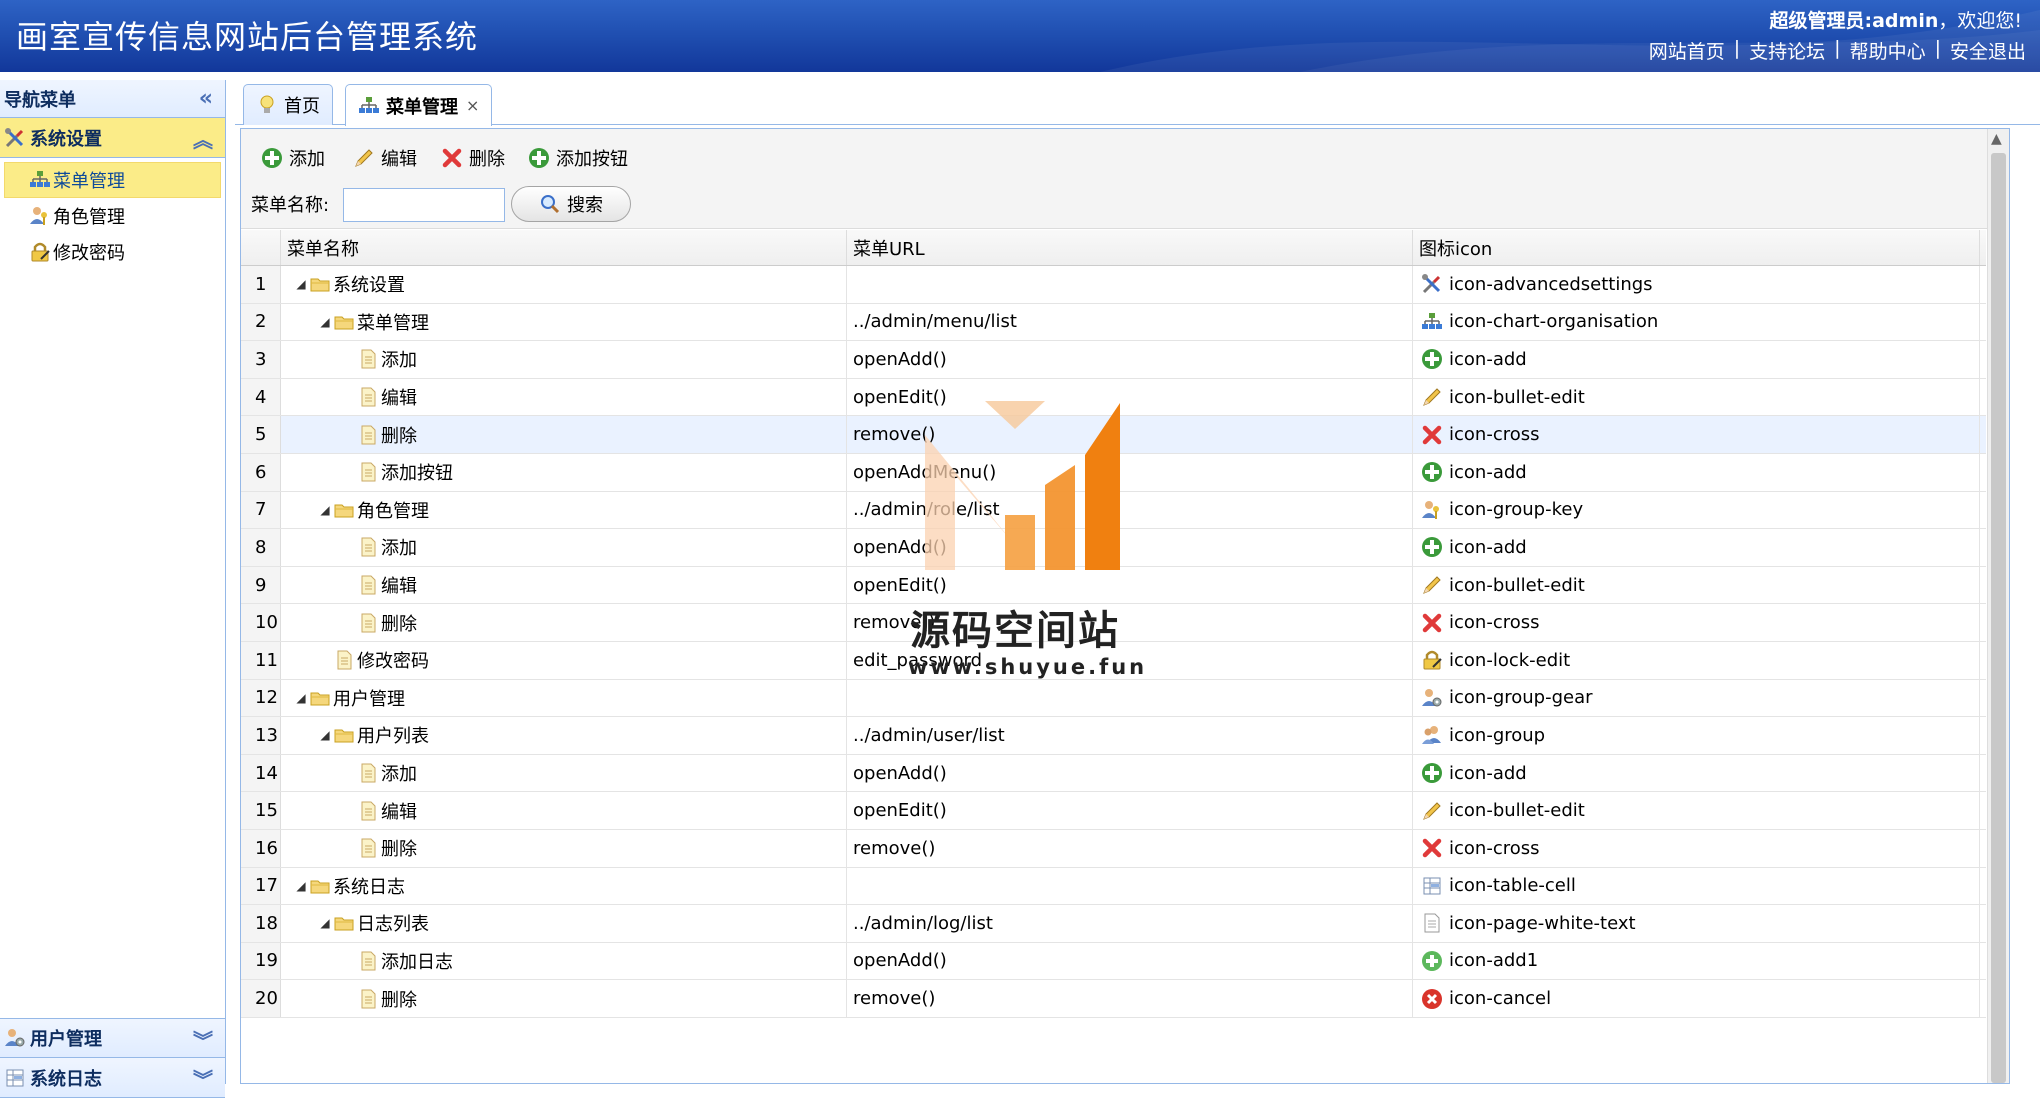 The width and height of the screenshot is (2040, 1098). I want to click on page-white-text-icon, so click(1432, 923).